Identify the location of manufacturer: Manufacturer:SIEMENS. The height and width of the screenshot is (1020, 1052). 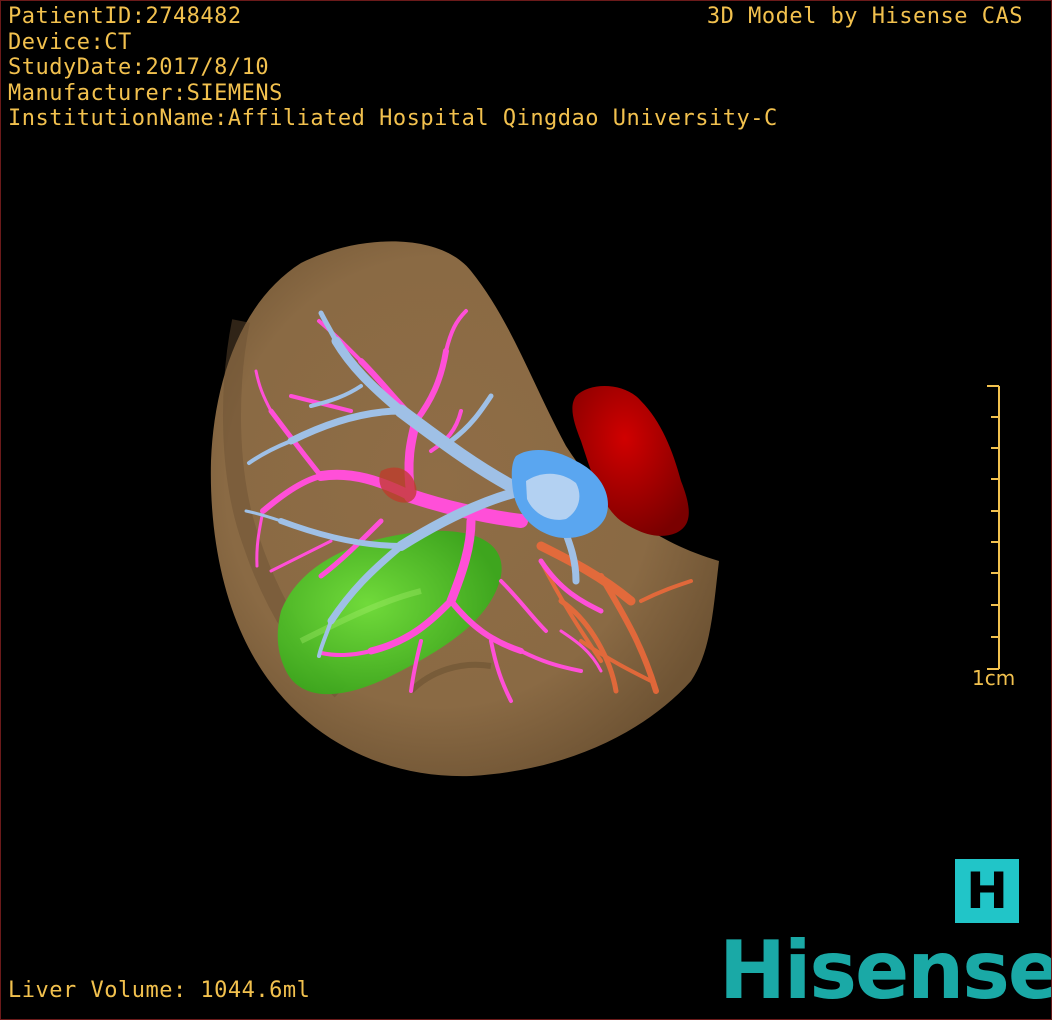
(145, 93).